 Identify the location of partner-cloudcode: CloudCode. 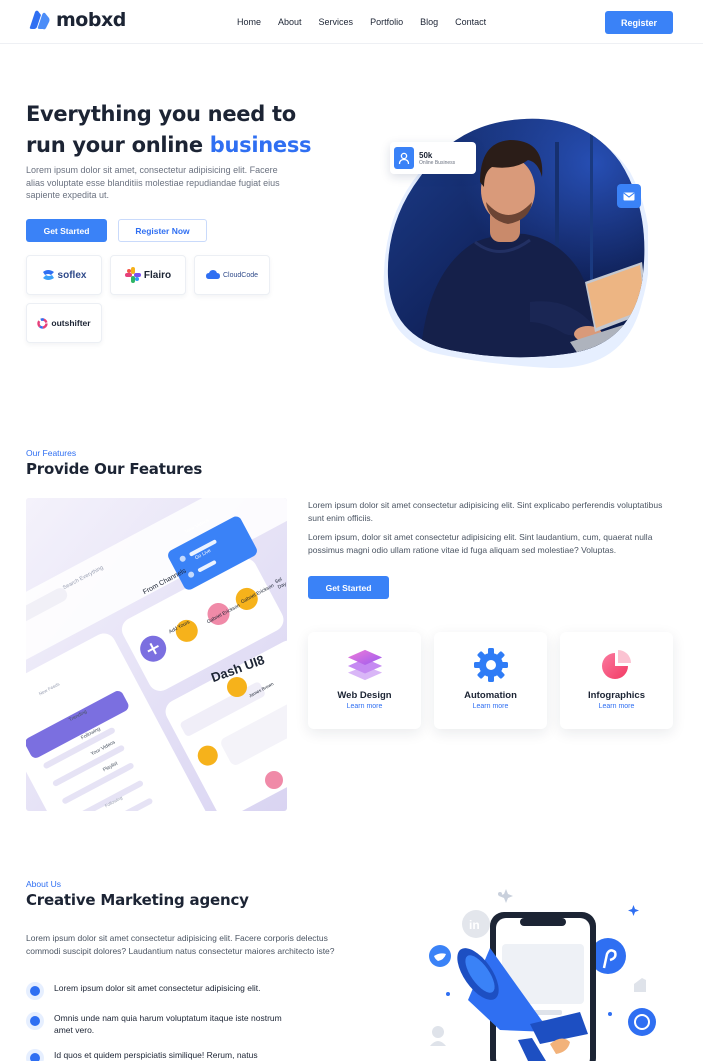
(232, 275).